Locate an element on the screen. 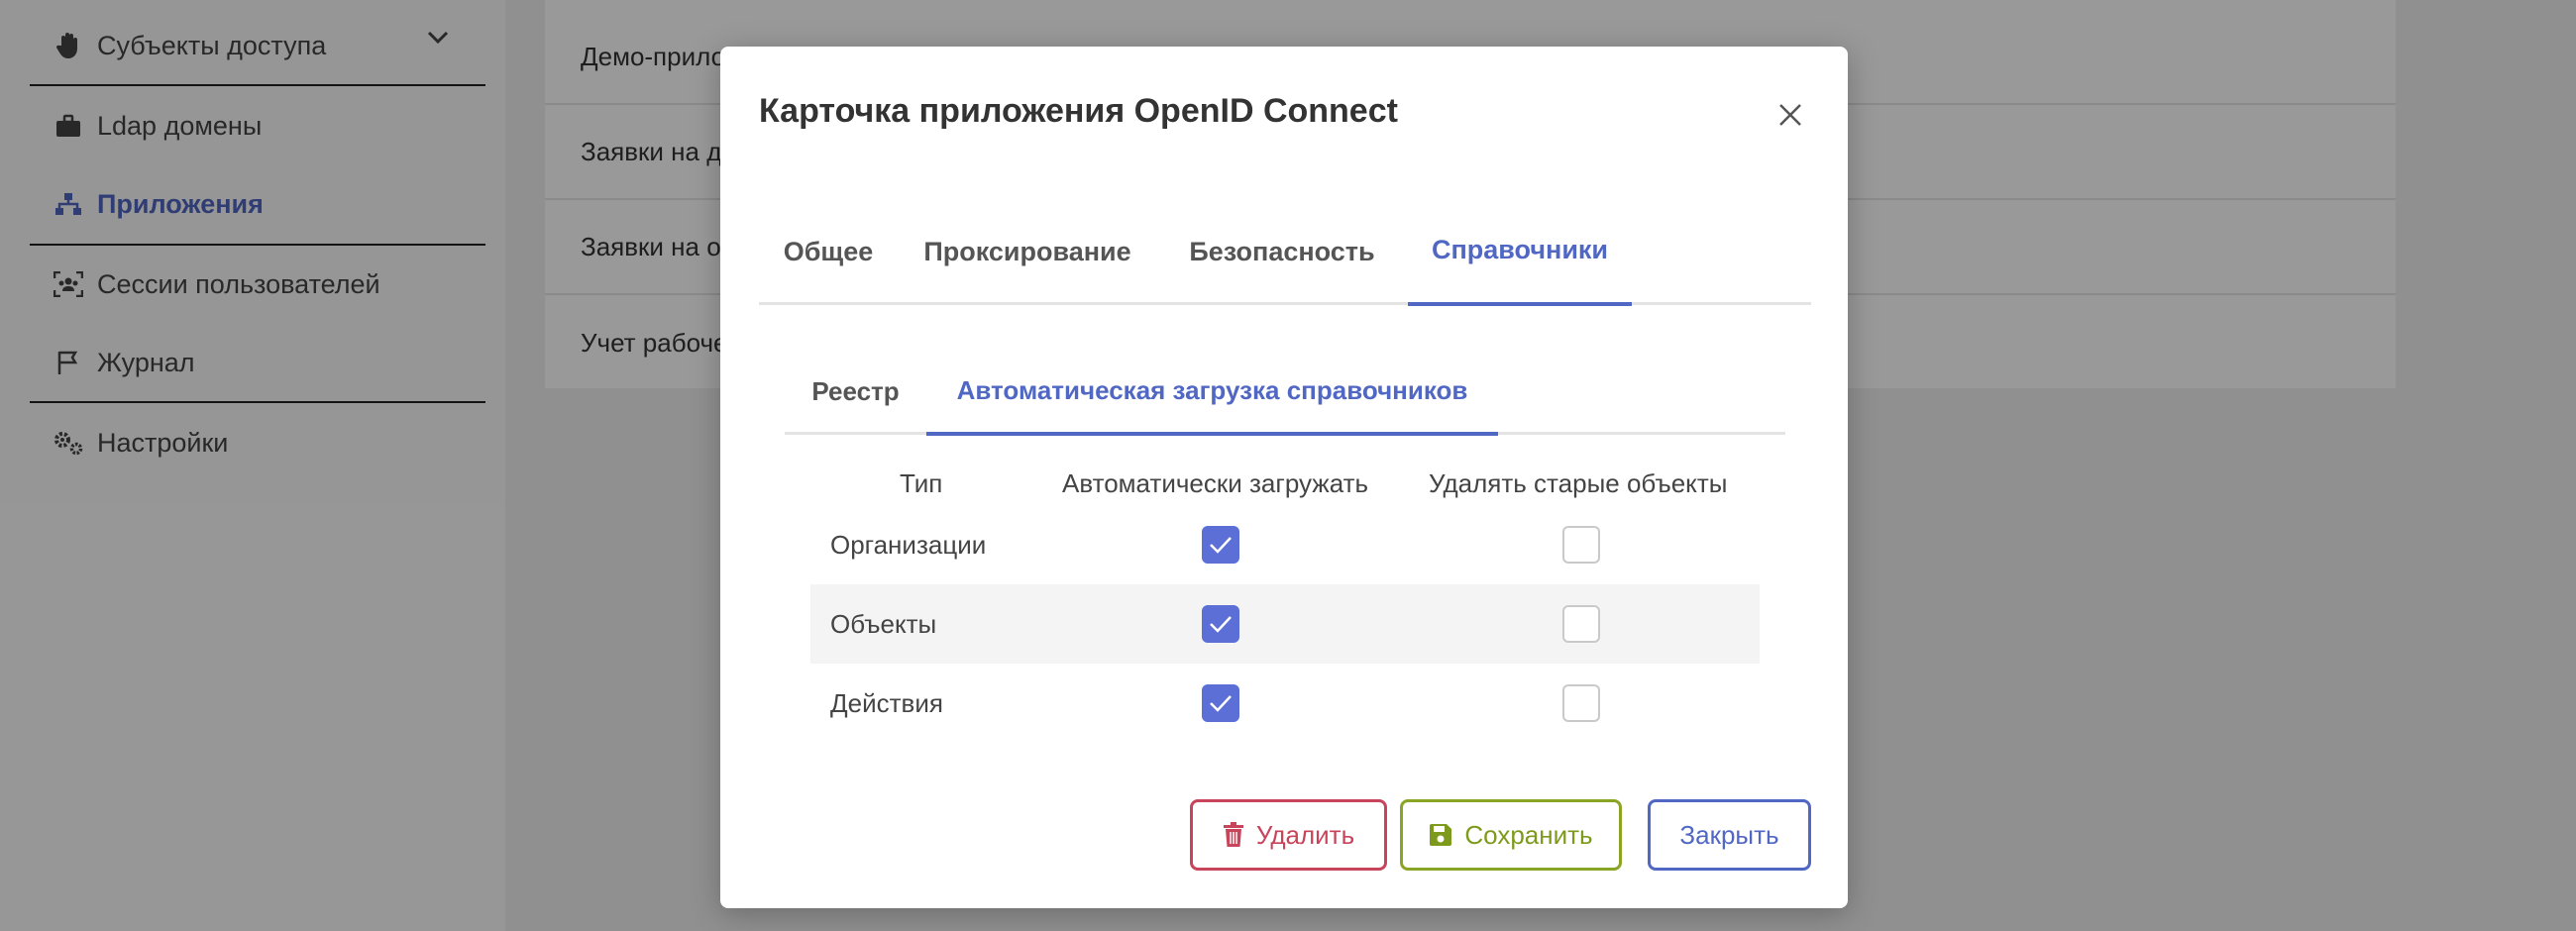 The height and width of the screenshot is (931, 2576). column-header-type: Тип is located at coordinates (921, 483).